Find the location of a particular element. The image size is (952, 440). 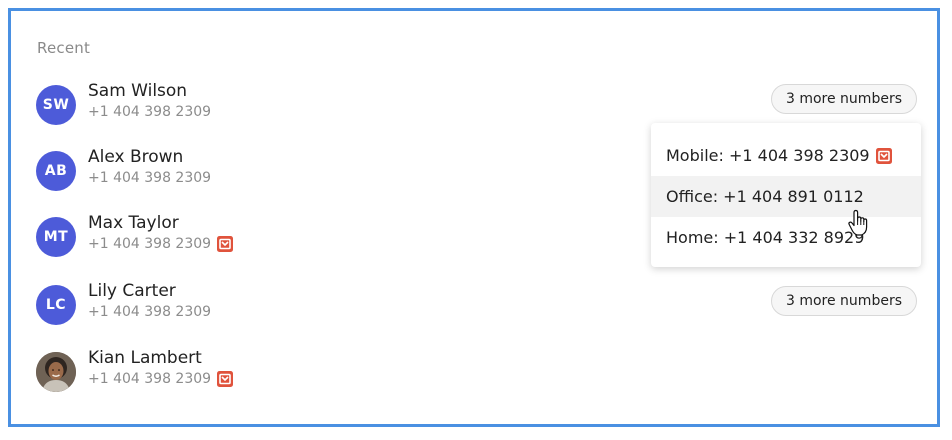

contact-row-lily-carter: LC Lily Carter +1 404 398 2309 is located at coordinates (286, 306).